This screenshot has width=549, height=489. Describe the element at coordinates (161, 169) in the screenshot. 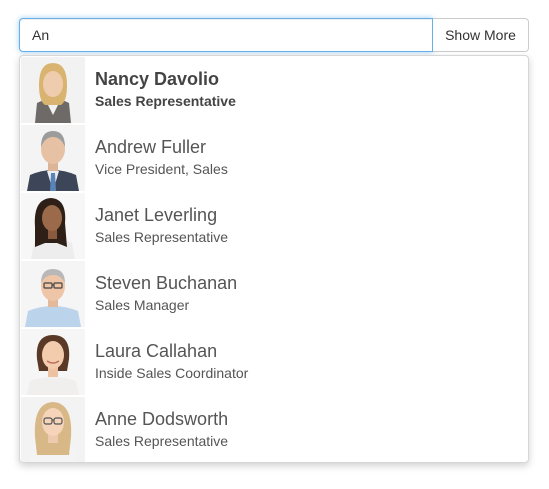

I see `result-title: Vice President, Sales` at that location.